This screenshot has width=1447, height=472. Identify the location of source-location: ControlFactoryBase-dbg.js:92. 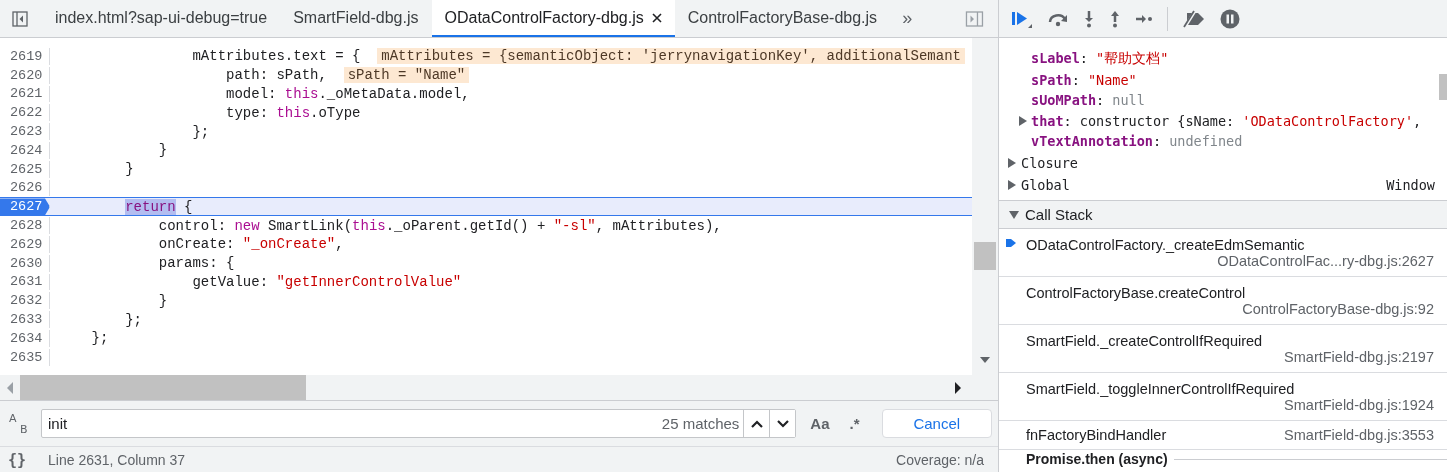
(1338, 308).